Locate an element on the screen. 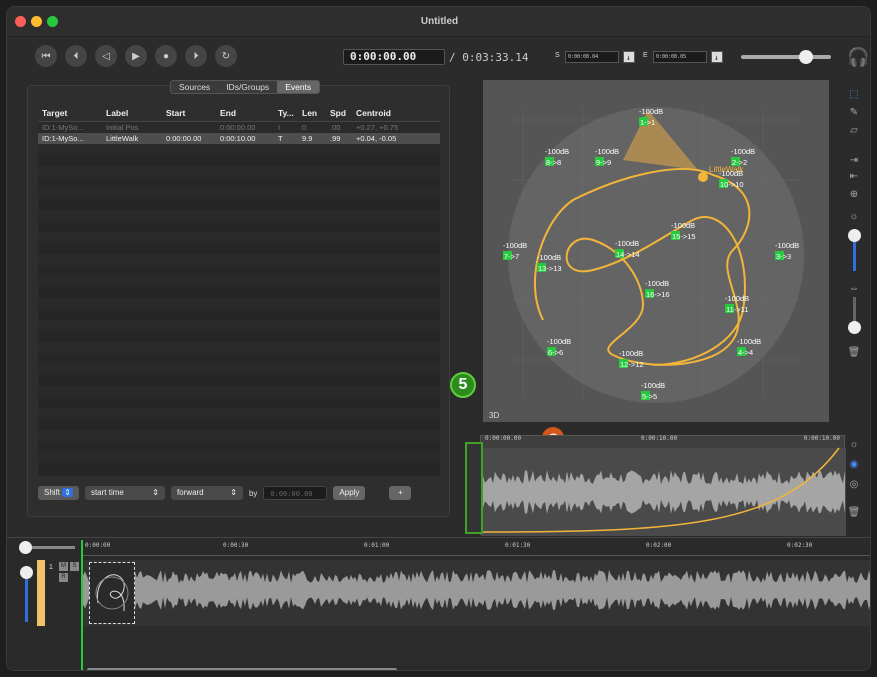 This screenshot has width=877, height=677. shift-field-select: start time ⇕ is located at coordinates (124, 493).